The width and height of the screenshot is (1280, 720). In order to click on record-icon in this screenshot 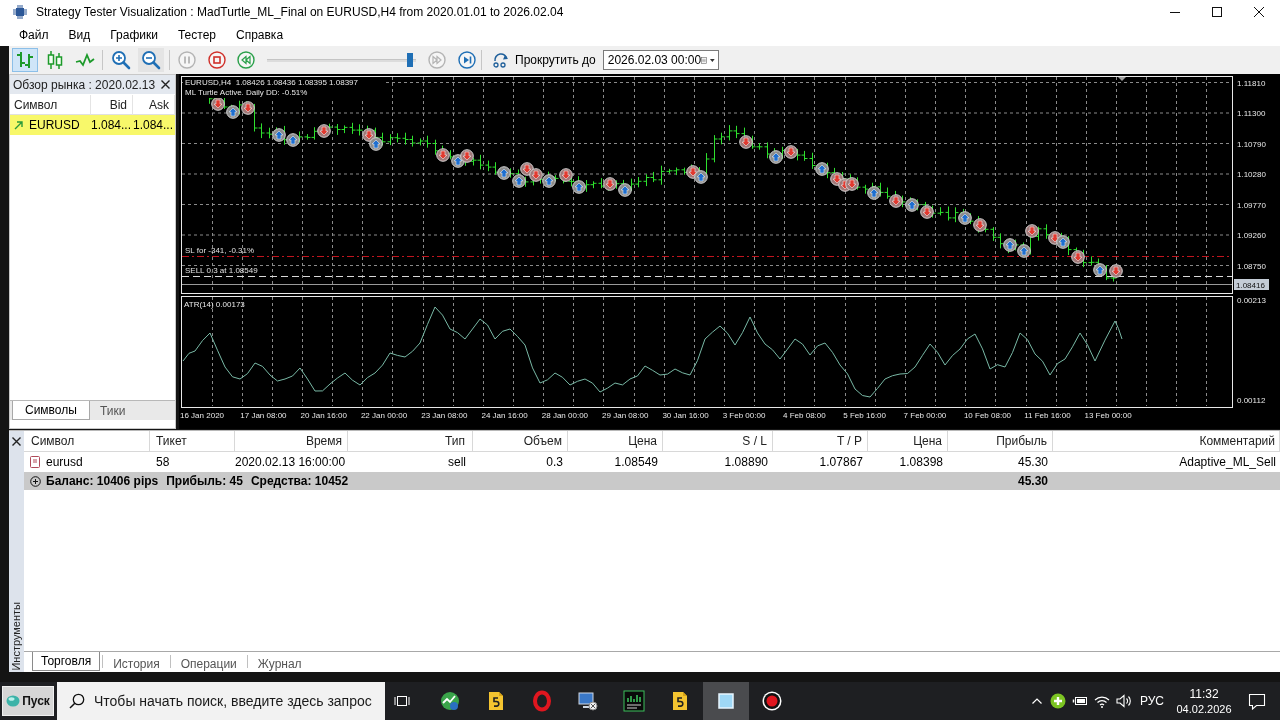, I will do `click(772, 701)`.